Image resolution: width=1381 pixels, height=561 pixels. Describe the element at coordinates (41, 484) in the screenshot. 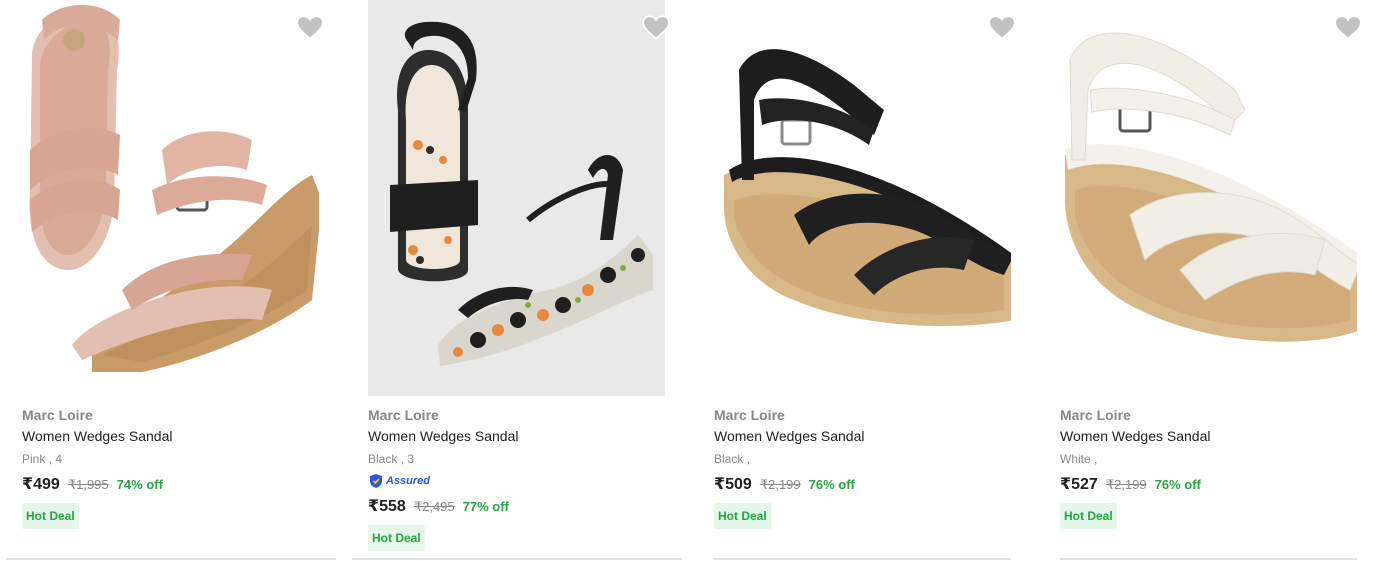

I see `product-price: ₹499` at that location.